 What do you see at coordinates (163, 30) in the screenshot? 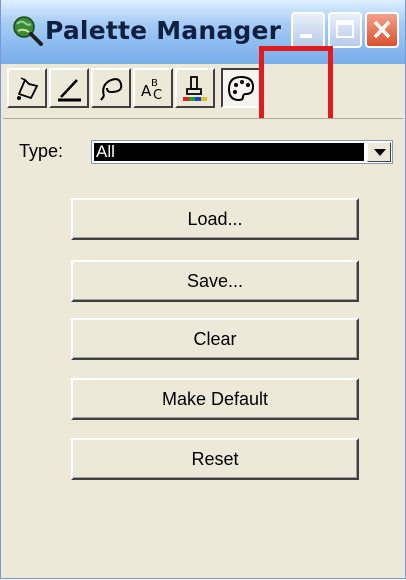
I see `window-title: Palette Manager` at bounding box center [163, 30].